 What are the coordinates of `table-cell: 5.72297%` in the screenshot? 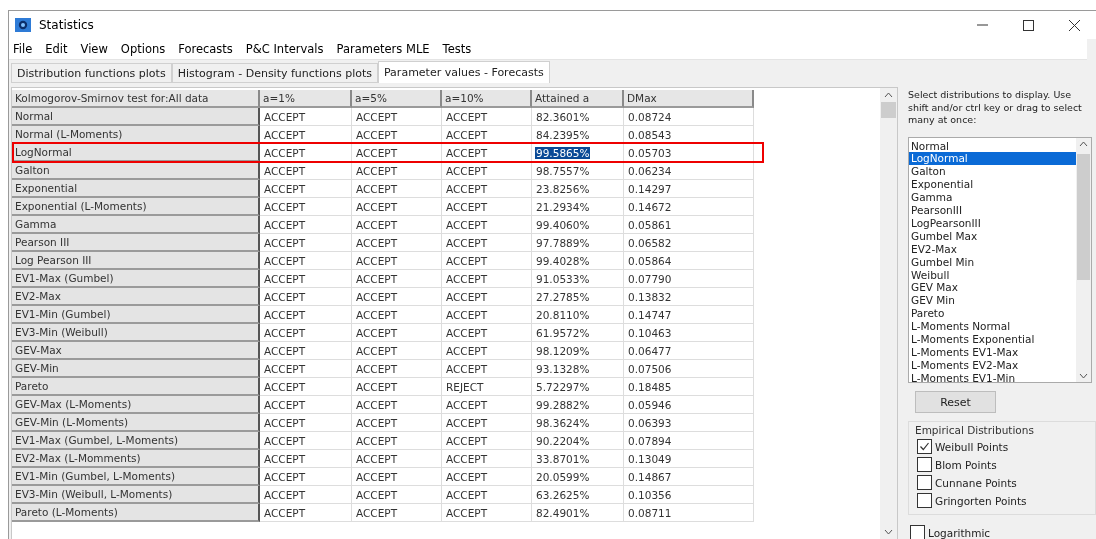 It's located at (578, 387).